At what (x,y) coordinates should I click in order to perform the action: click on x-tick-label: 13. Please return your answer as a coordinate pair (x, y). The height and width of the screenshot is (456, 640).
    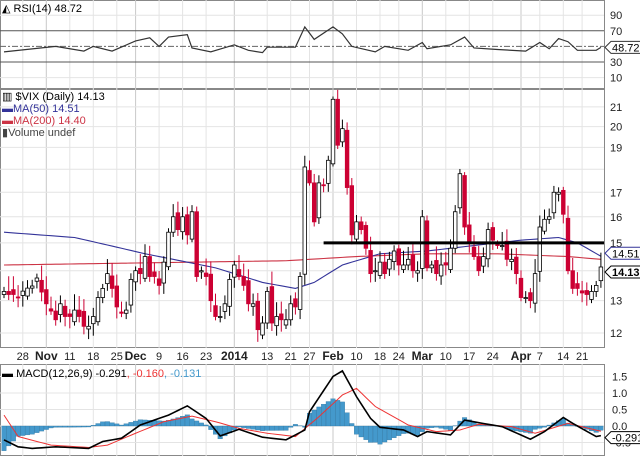
    Looking at the image, I should click on (267, 357).